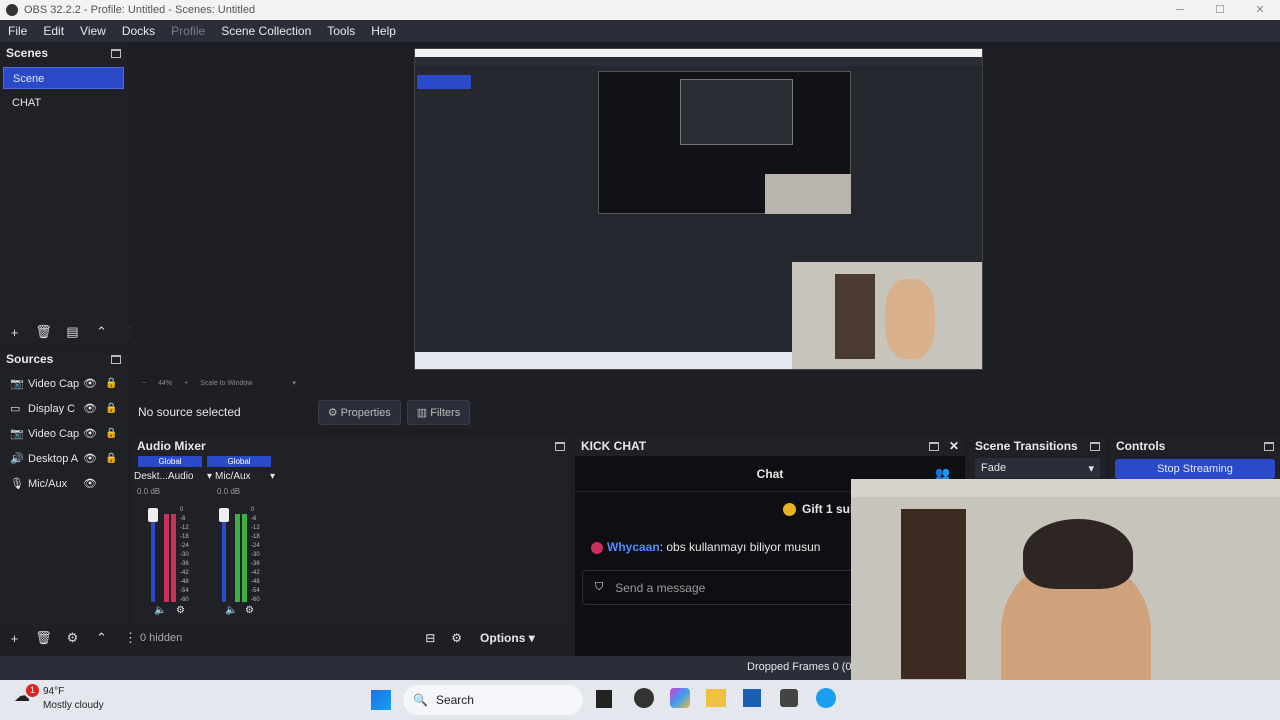 This screenshot has height=720, width=1280. Describe the element at coordinates (17, 484) in the screenshot. I see `microphone-icon: 🎙` at that location.